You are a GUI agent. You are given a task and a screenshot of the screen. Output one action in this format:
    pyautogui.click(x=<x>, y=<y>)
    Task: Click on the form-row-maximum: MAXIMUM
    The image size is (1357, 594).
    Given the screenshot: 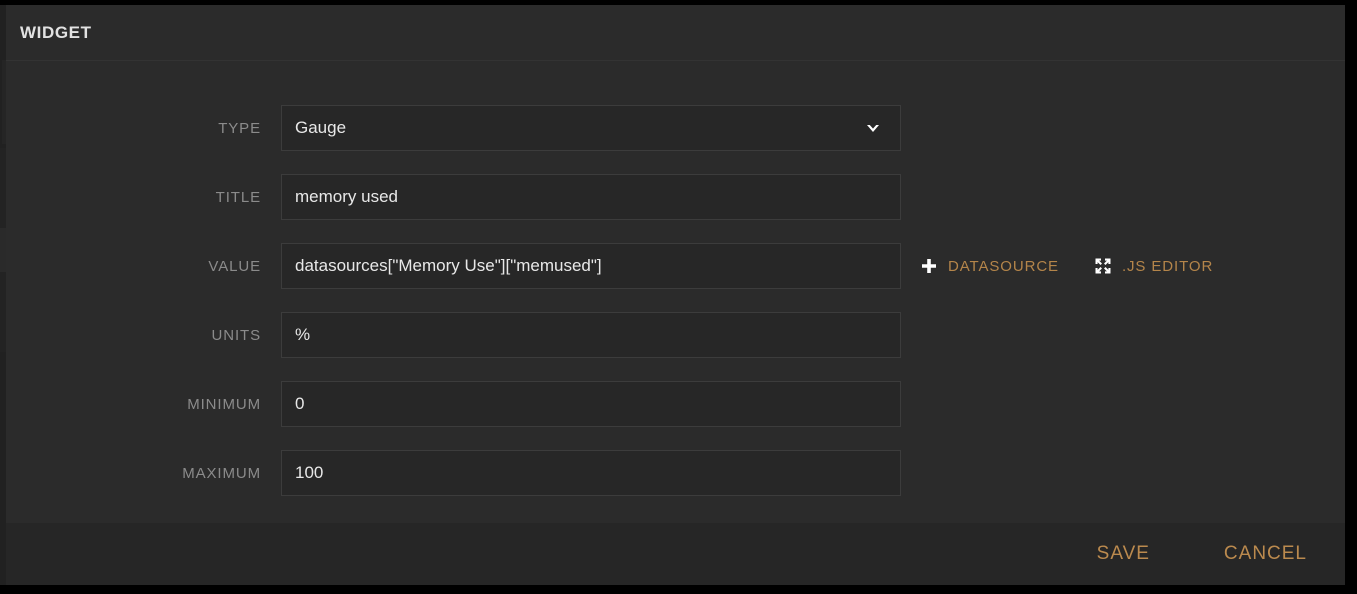 What is the action you would take?
    pyautogui.click(x=675, y=473)
    